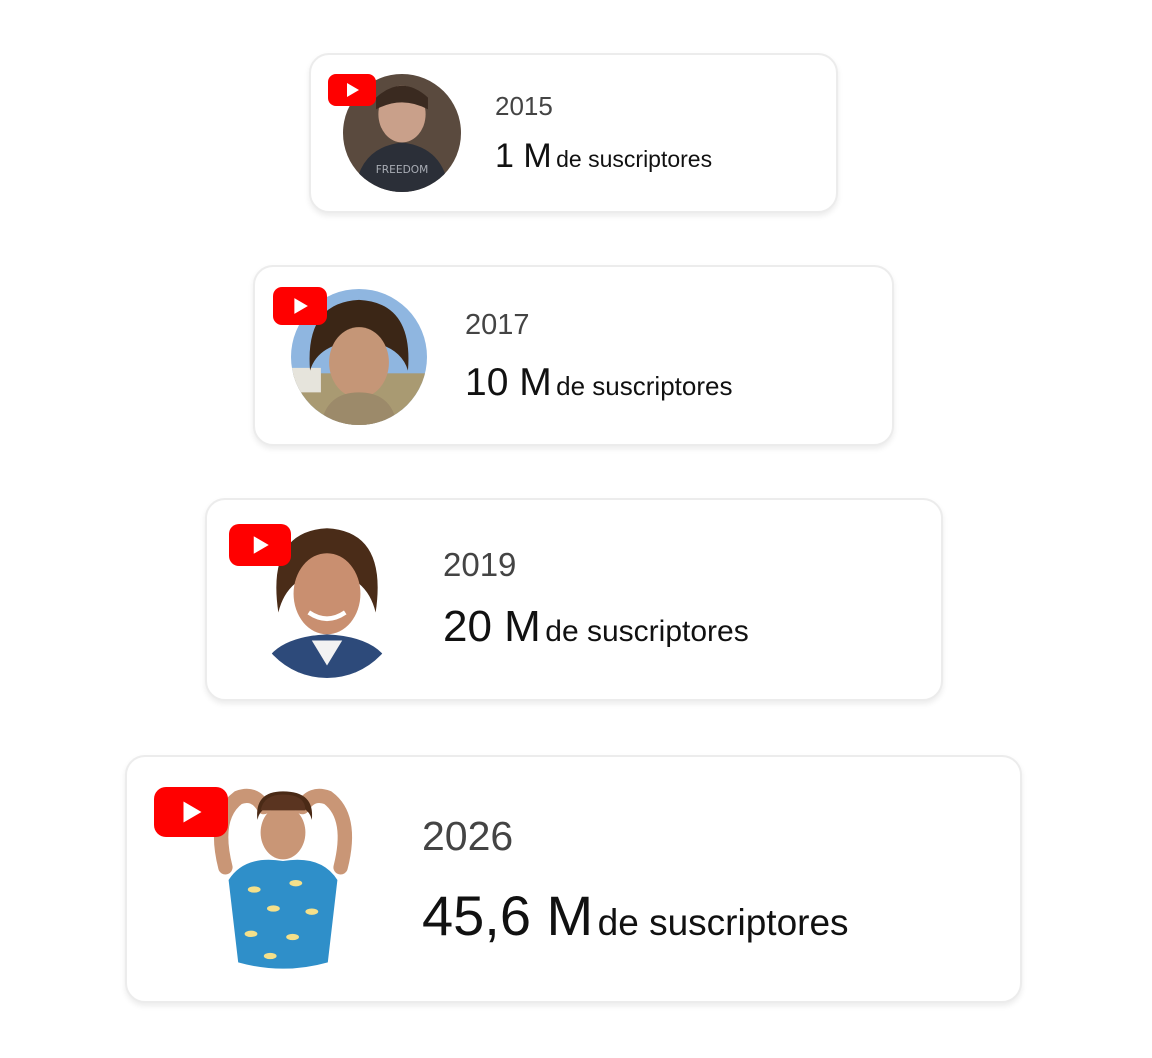  I want to click on subscriber-count: 45,6 M, so click(508, 915).